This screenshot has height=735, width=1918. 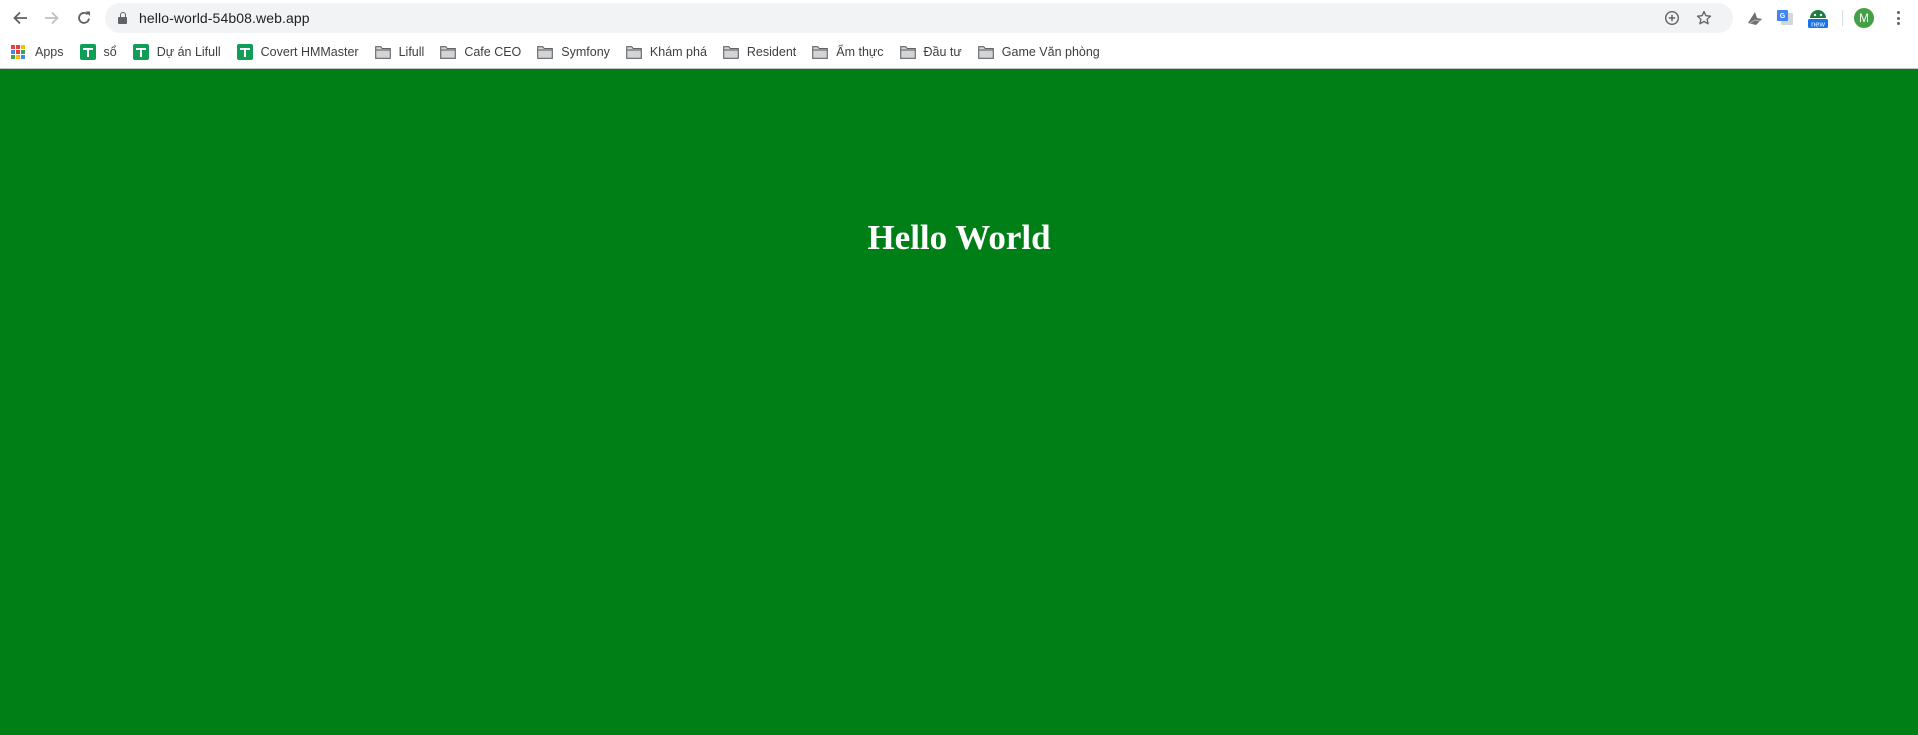 What do you see at coordinates (1842, 18) in the screenshot?
I see `toolbar-separator` at bounding box center [1842, 18].